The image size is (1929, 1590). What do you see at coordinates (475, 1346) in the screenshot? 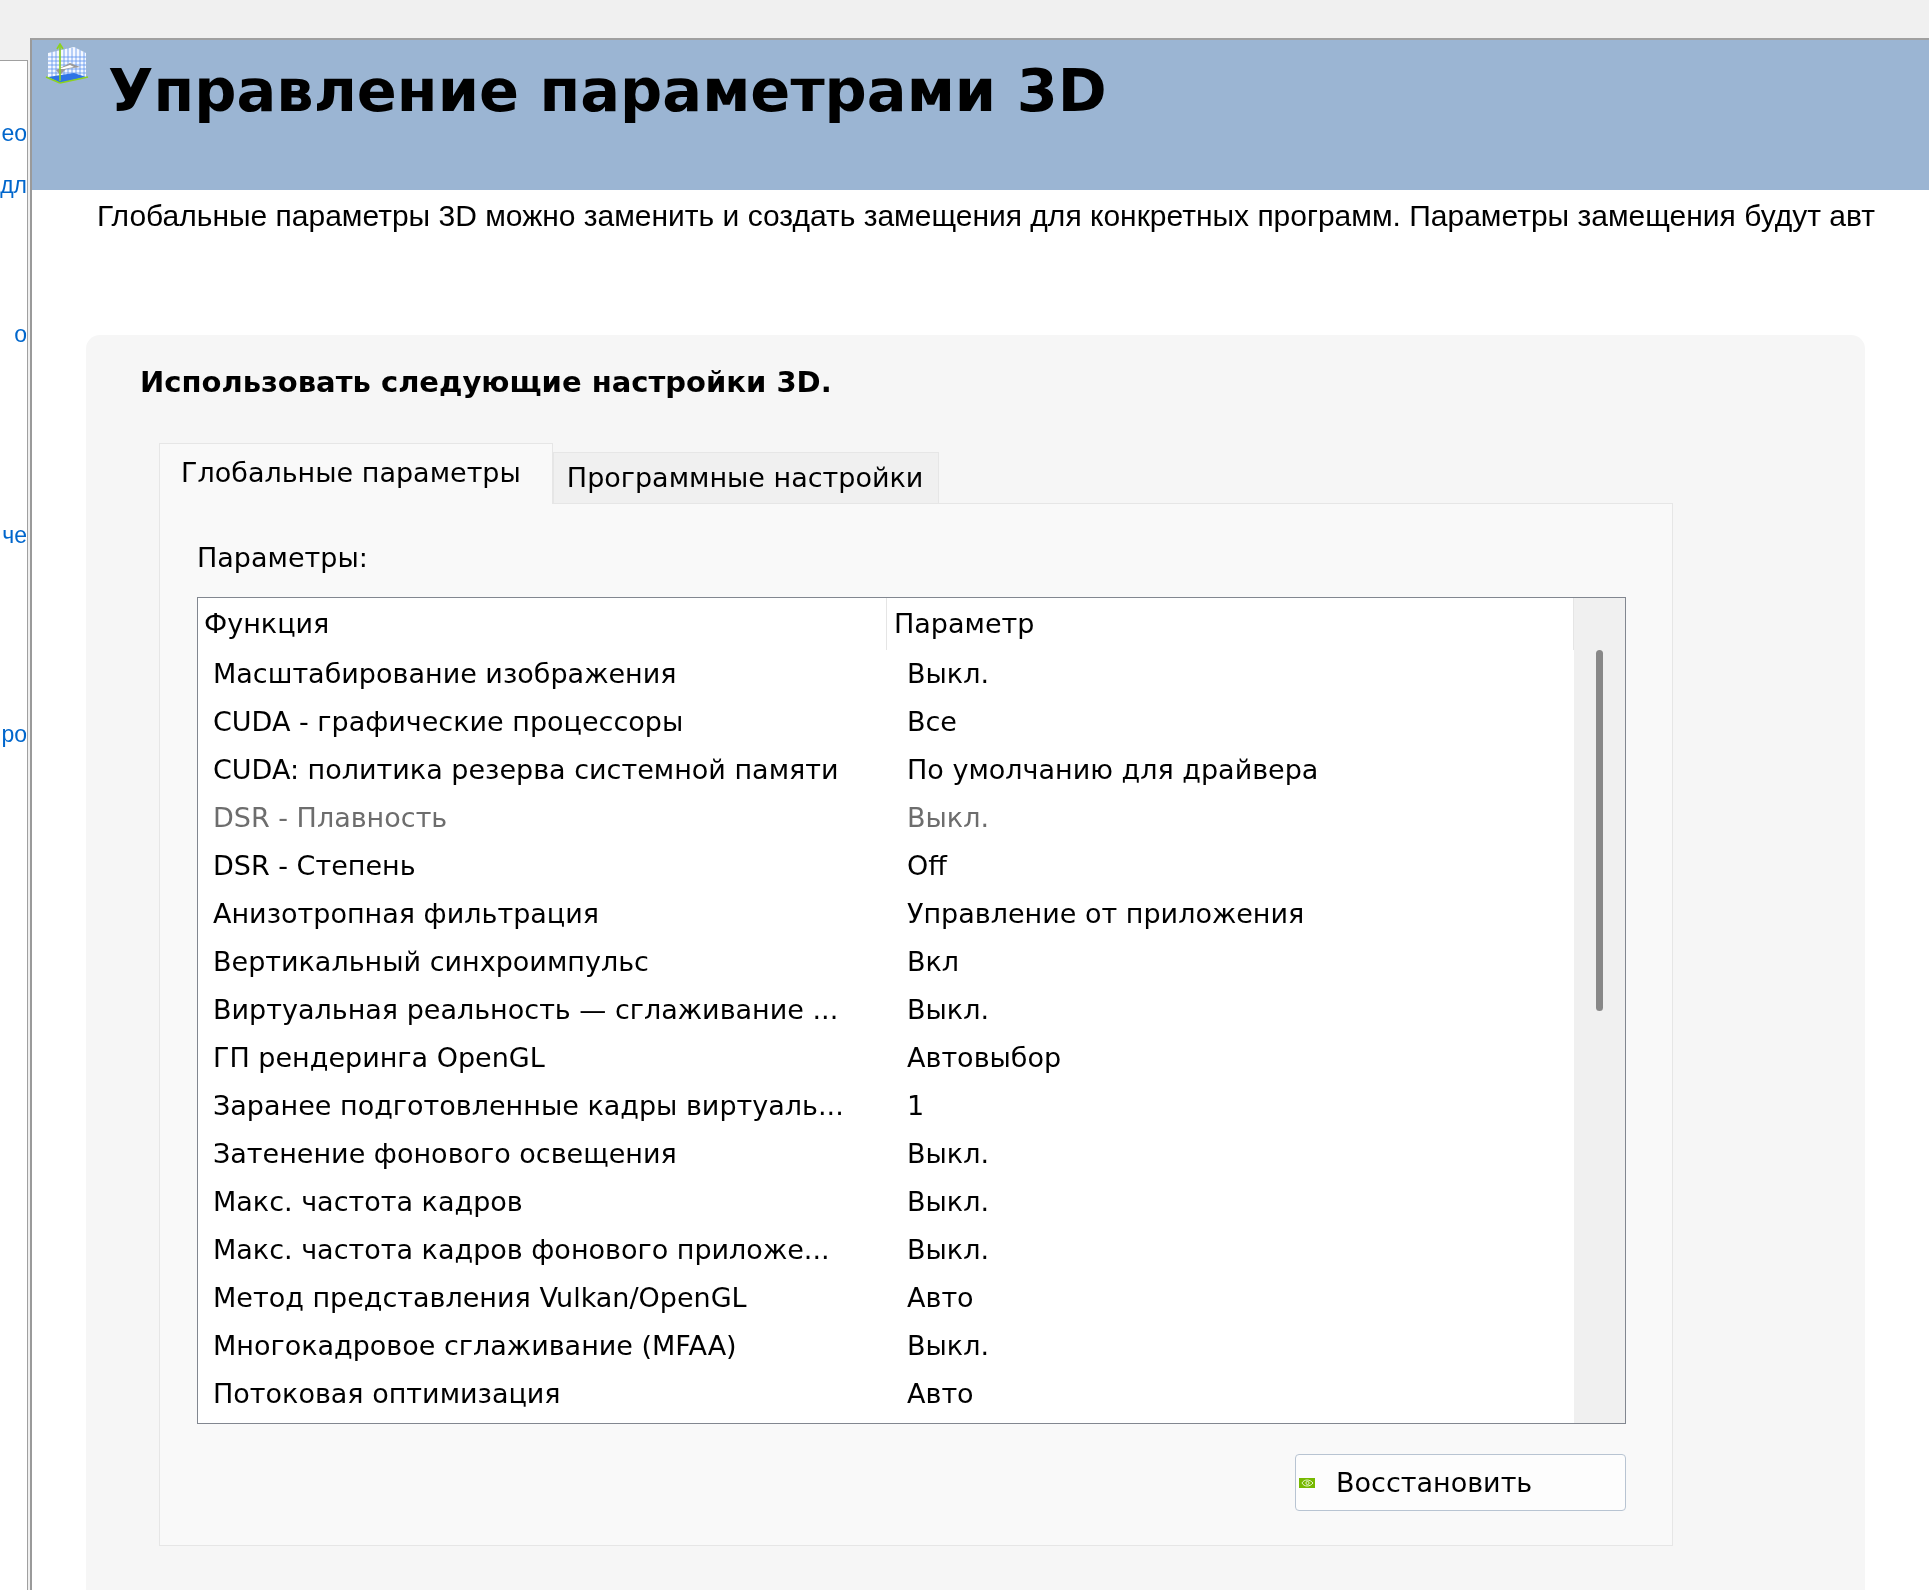
I see `setting-name-cell-text: Многокадровое сглаживание (MFAA)` at bounding box center [475, 1346].